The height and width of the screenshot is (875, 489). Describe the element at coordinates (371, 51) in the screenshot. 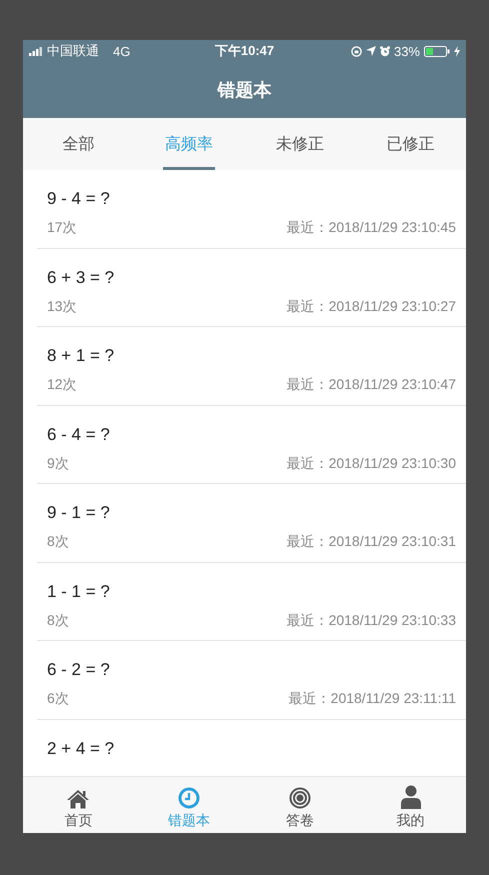

I see `location-icon` at that location.